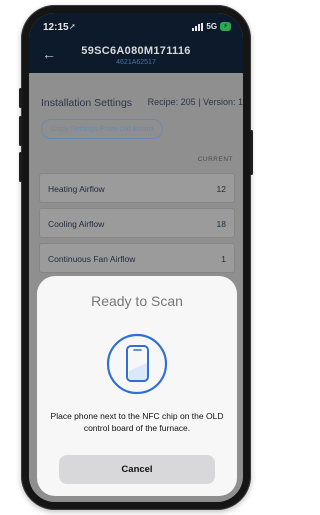 The width and height of the screenshot is (320, 515). I want to click on phone-scan-icon, so click(137, 364).